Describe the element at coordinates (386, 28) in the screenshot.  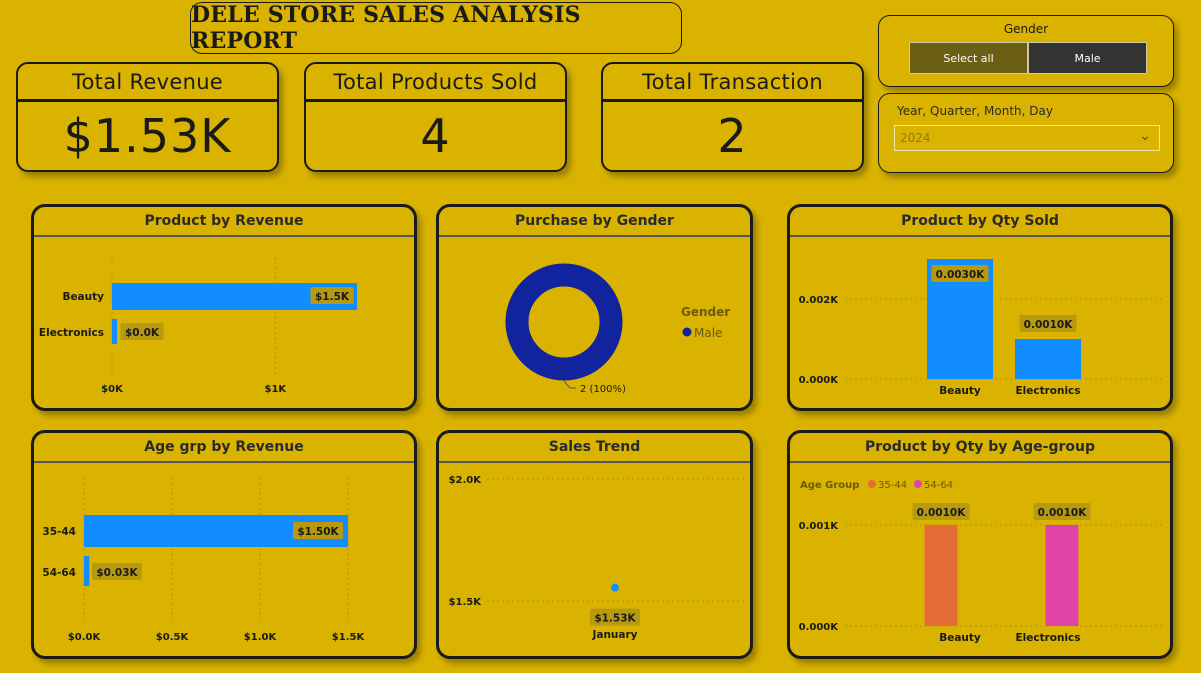
I see `report-title: DELE STORE SALES ANALYSIS REPORT` at that location.